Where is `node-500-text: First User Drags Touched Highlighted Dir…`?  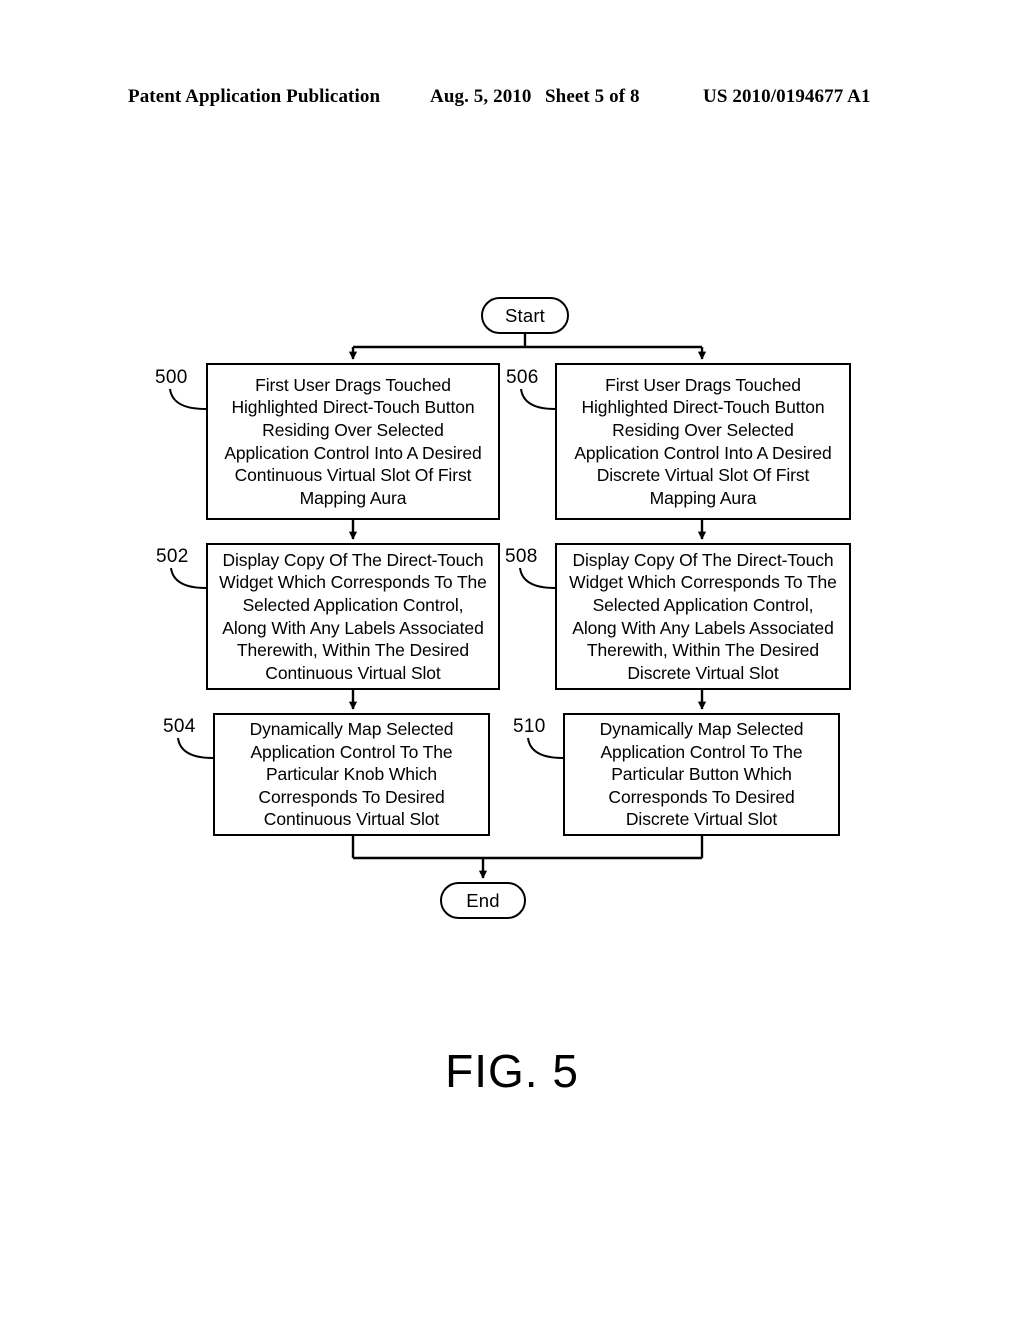 node-500-text: First User Drags Touched Highlighted Dir… is located at coordinates (353, 441).